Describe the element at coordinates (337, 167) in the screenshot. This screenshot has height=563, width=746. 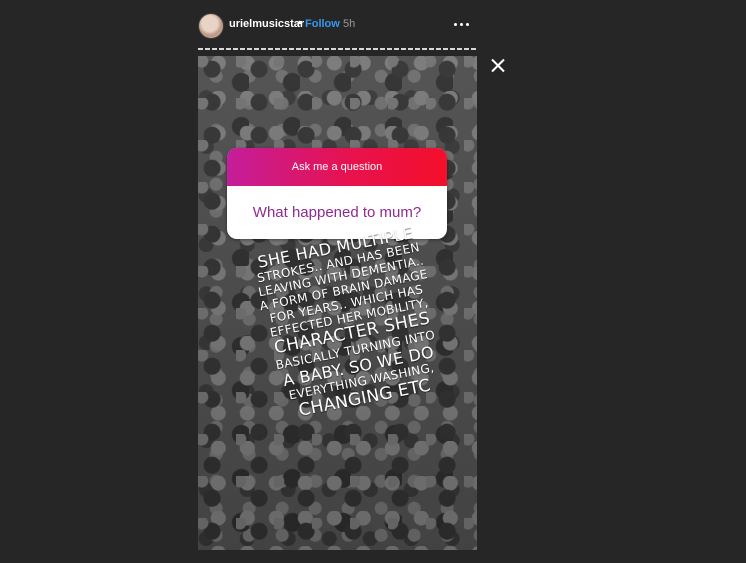
I see `question-prompt: Ask me a question` at that location.